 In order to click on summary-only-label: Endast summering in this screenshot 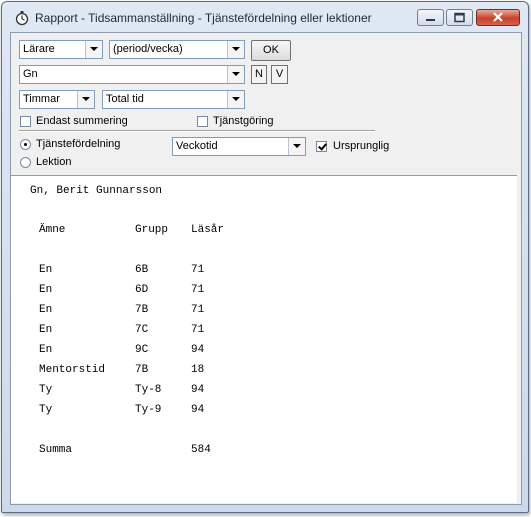, I will do `click(82, 121)`.